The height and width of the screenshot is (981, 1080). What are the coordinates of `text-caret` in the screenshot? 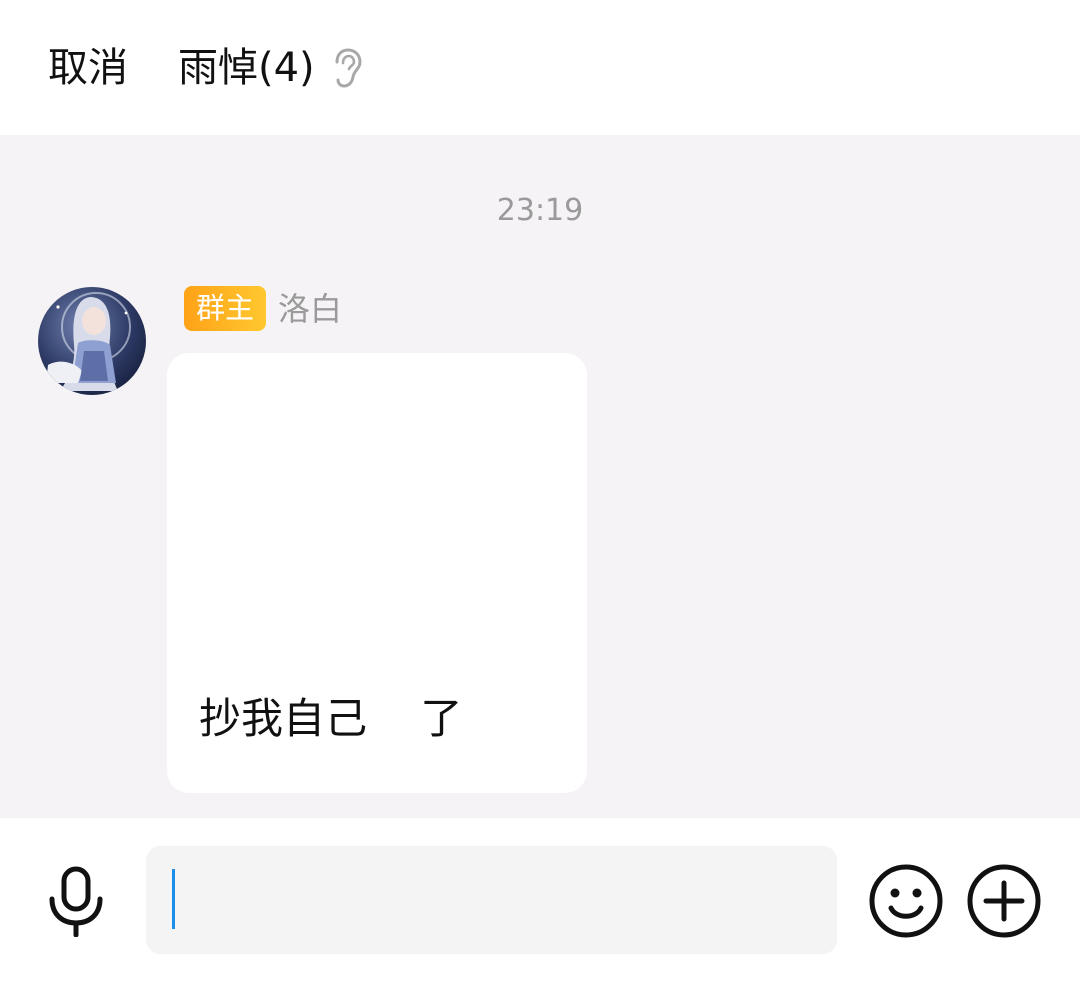 It's located at (173, 899).